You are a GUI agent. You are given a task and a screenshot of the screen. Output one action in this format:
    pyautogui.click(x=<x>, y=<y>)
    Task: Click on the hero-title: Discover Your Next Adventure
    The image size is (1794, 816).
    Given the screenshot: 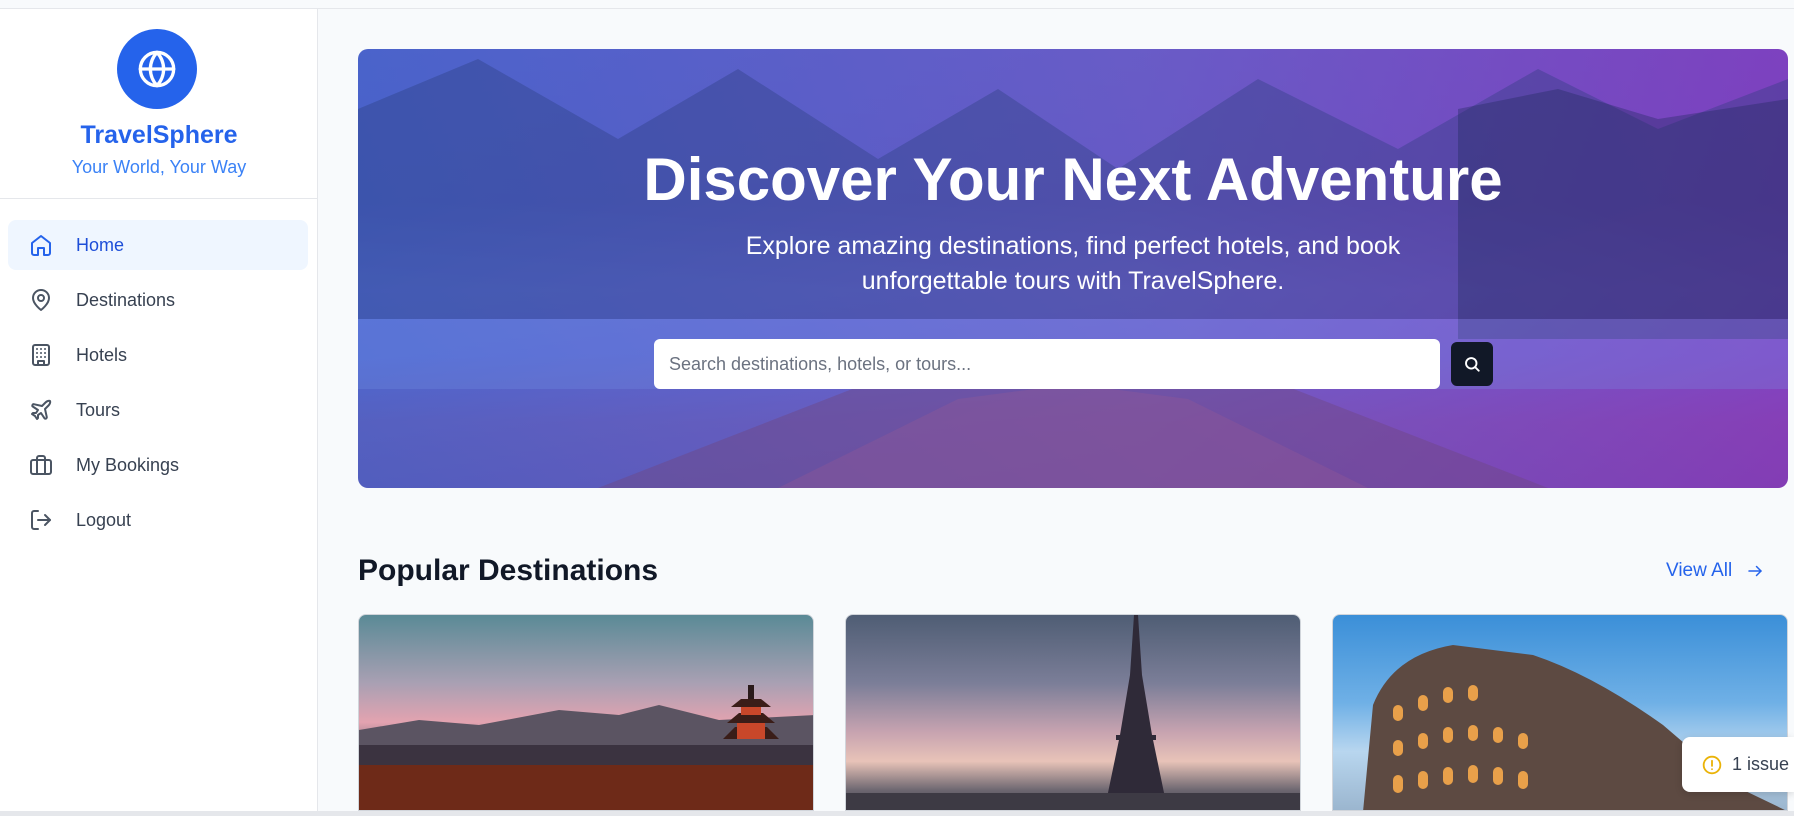 What is the action you would take?
    pyautogui.click(x=1073, y=179)
    